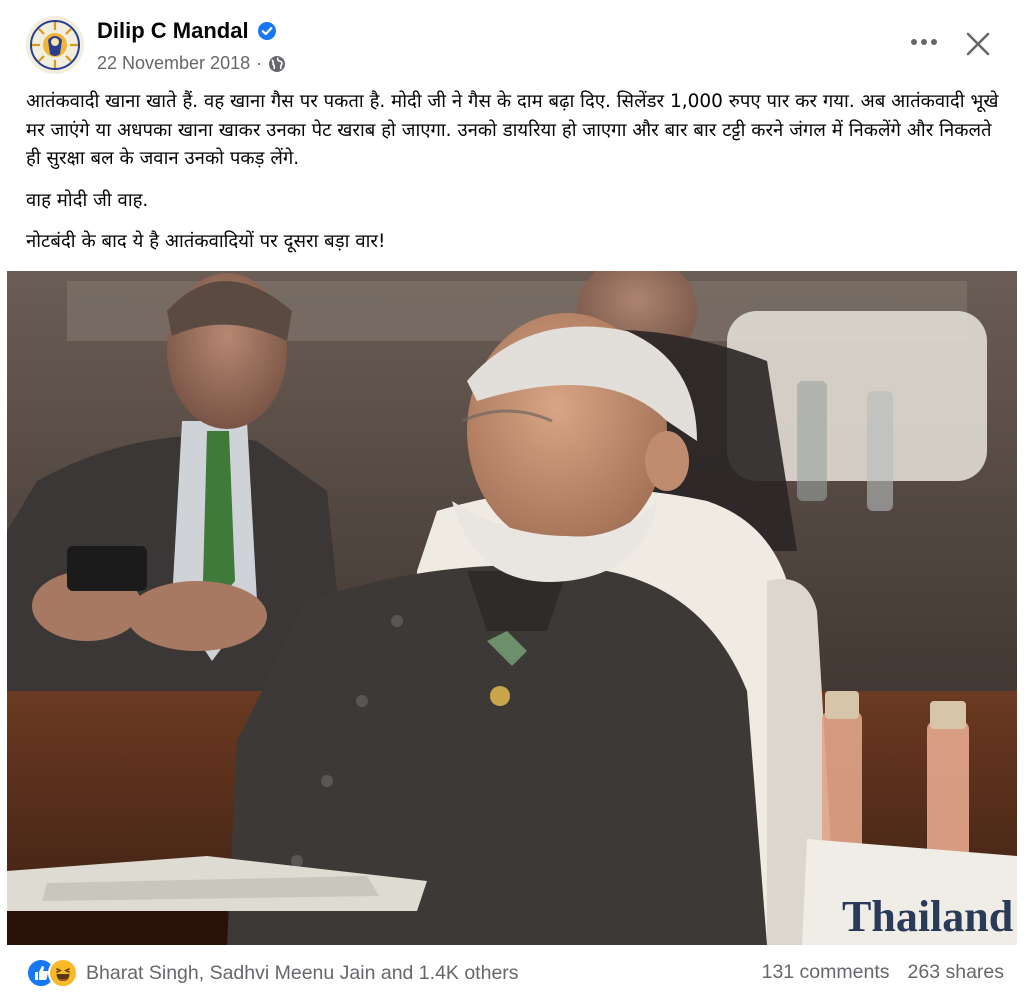 This screenshot has height=1000, width=1024. I want to click on author-name: Dilip C Mandal, so click(187, 31).